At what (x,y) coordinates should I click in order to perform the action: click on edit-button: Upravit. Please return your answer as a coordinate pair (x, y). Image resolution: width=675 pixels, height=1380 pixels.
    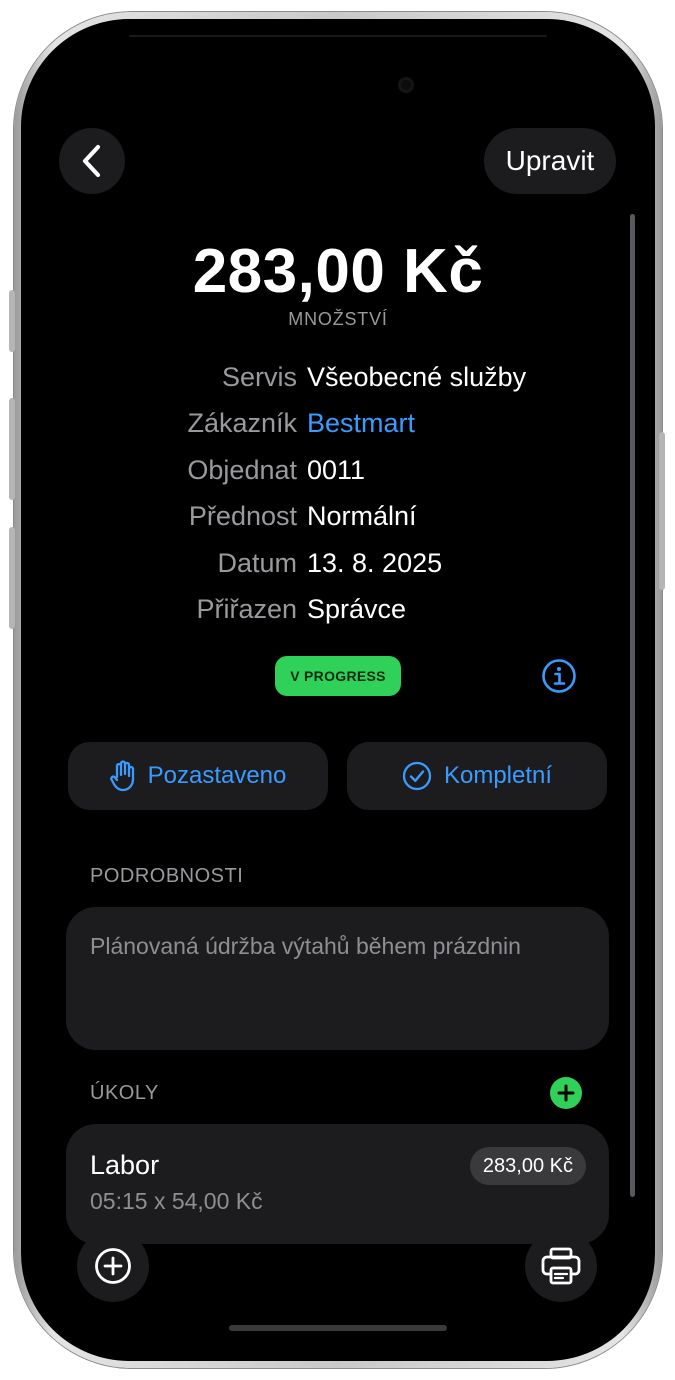
    Looking at the image, I should click on (550, 161).